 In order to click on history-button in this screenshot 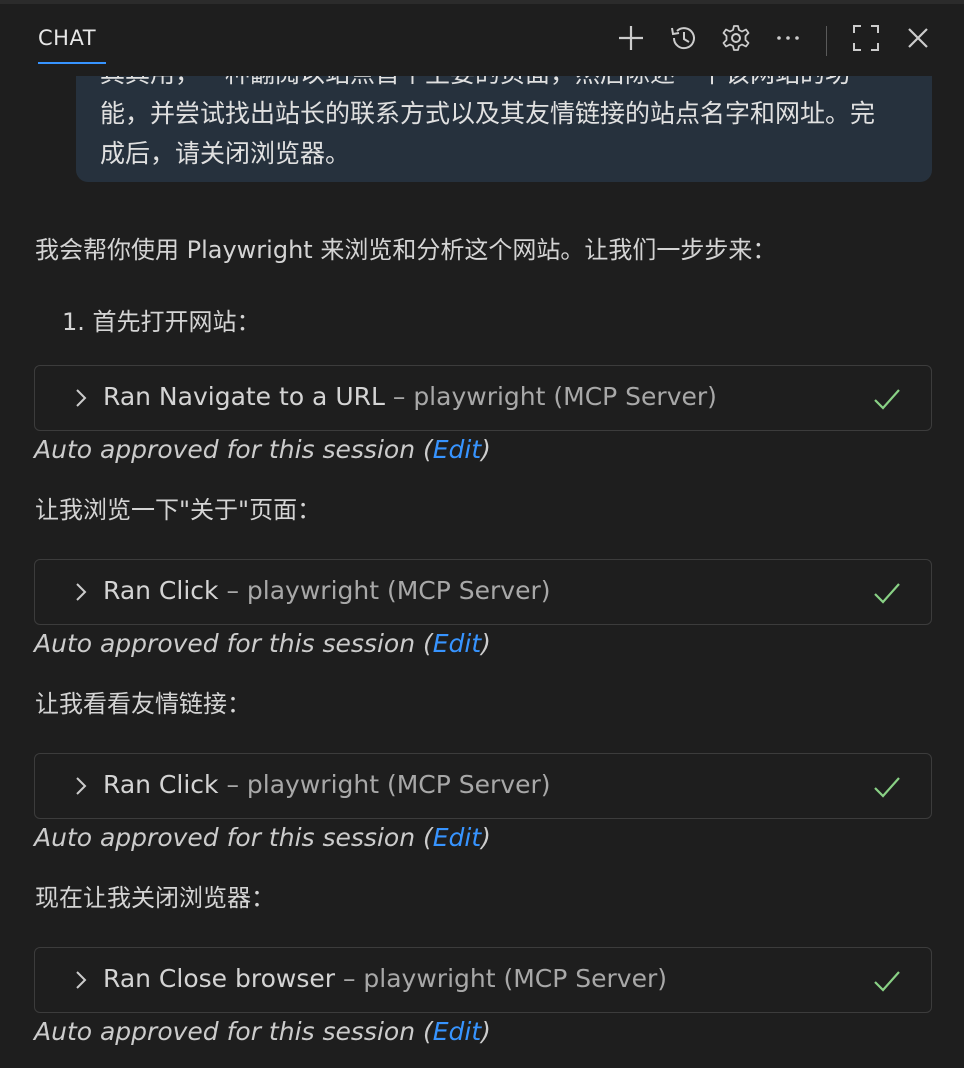, I will do `click(684, 38)`.